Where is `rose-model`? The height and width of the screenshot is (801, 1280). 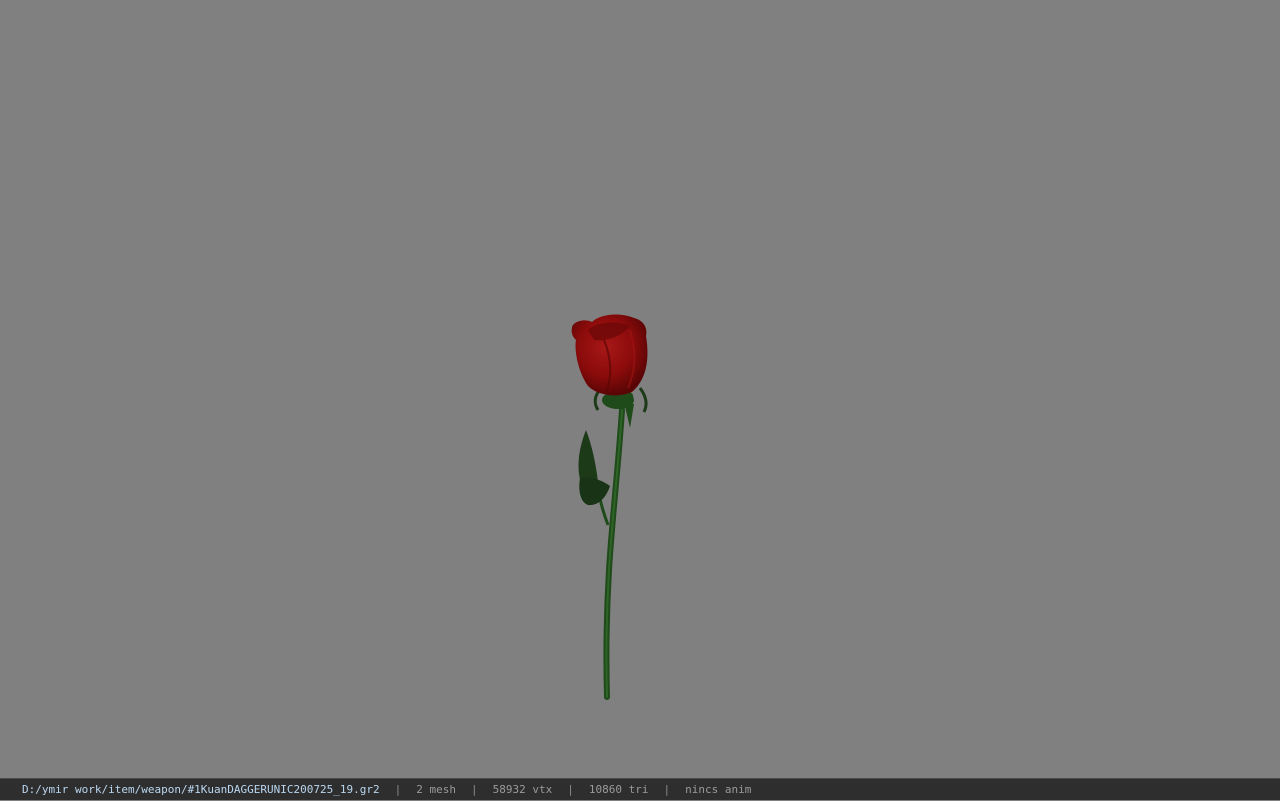
rose-model is located at coordinates (609, 507).